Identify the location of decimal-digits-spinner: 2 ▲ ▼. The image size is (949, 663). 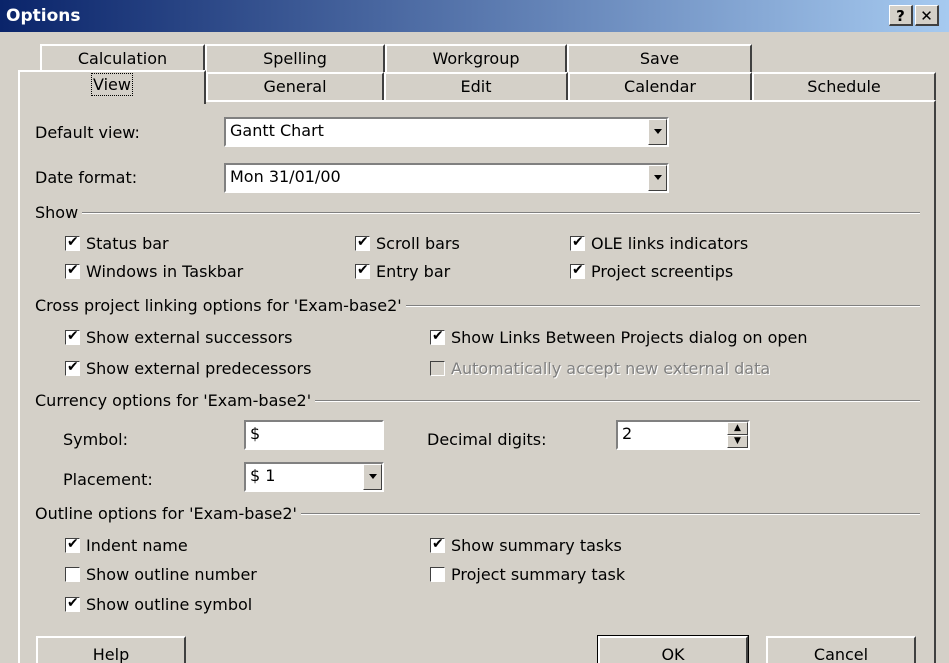
(683, 435).